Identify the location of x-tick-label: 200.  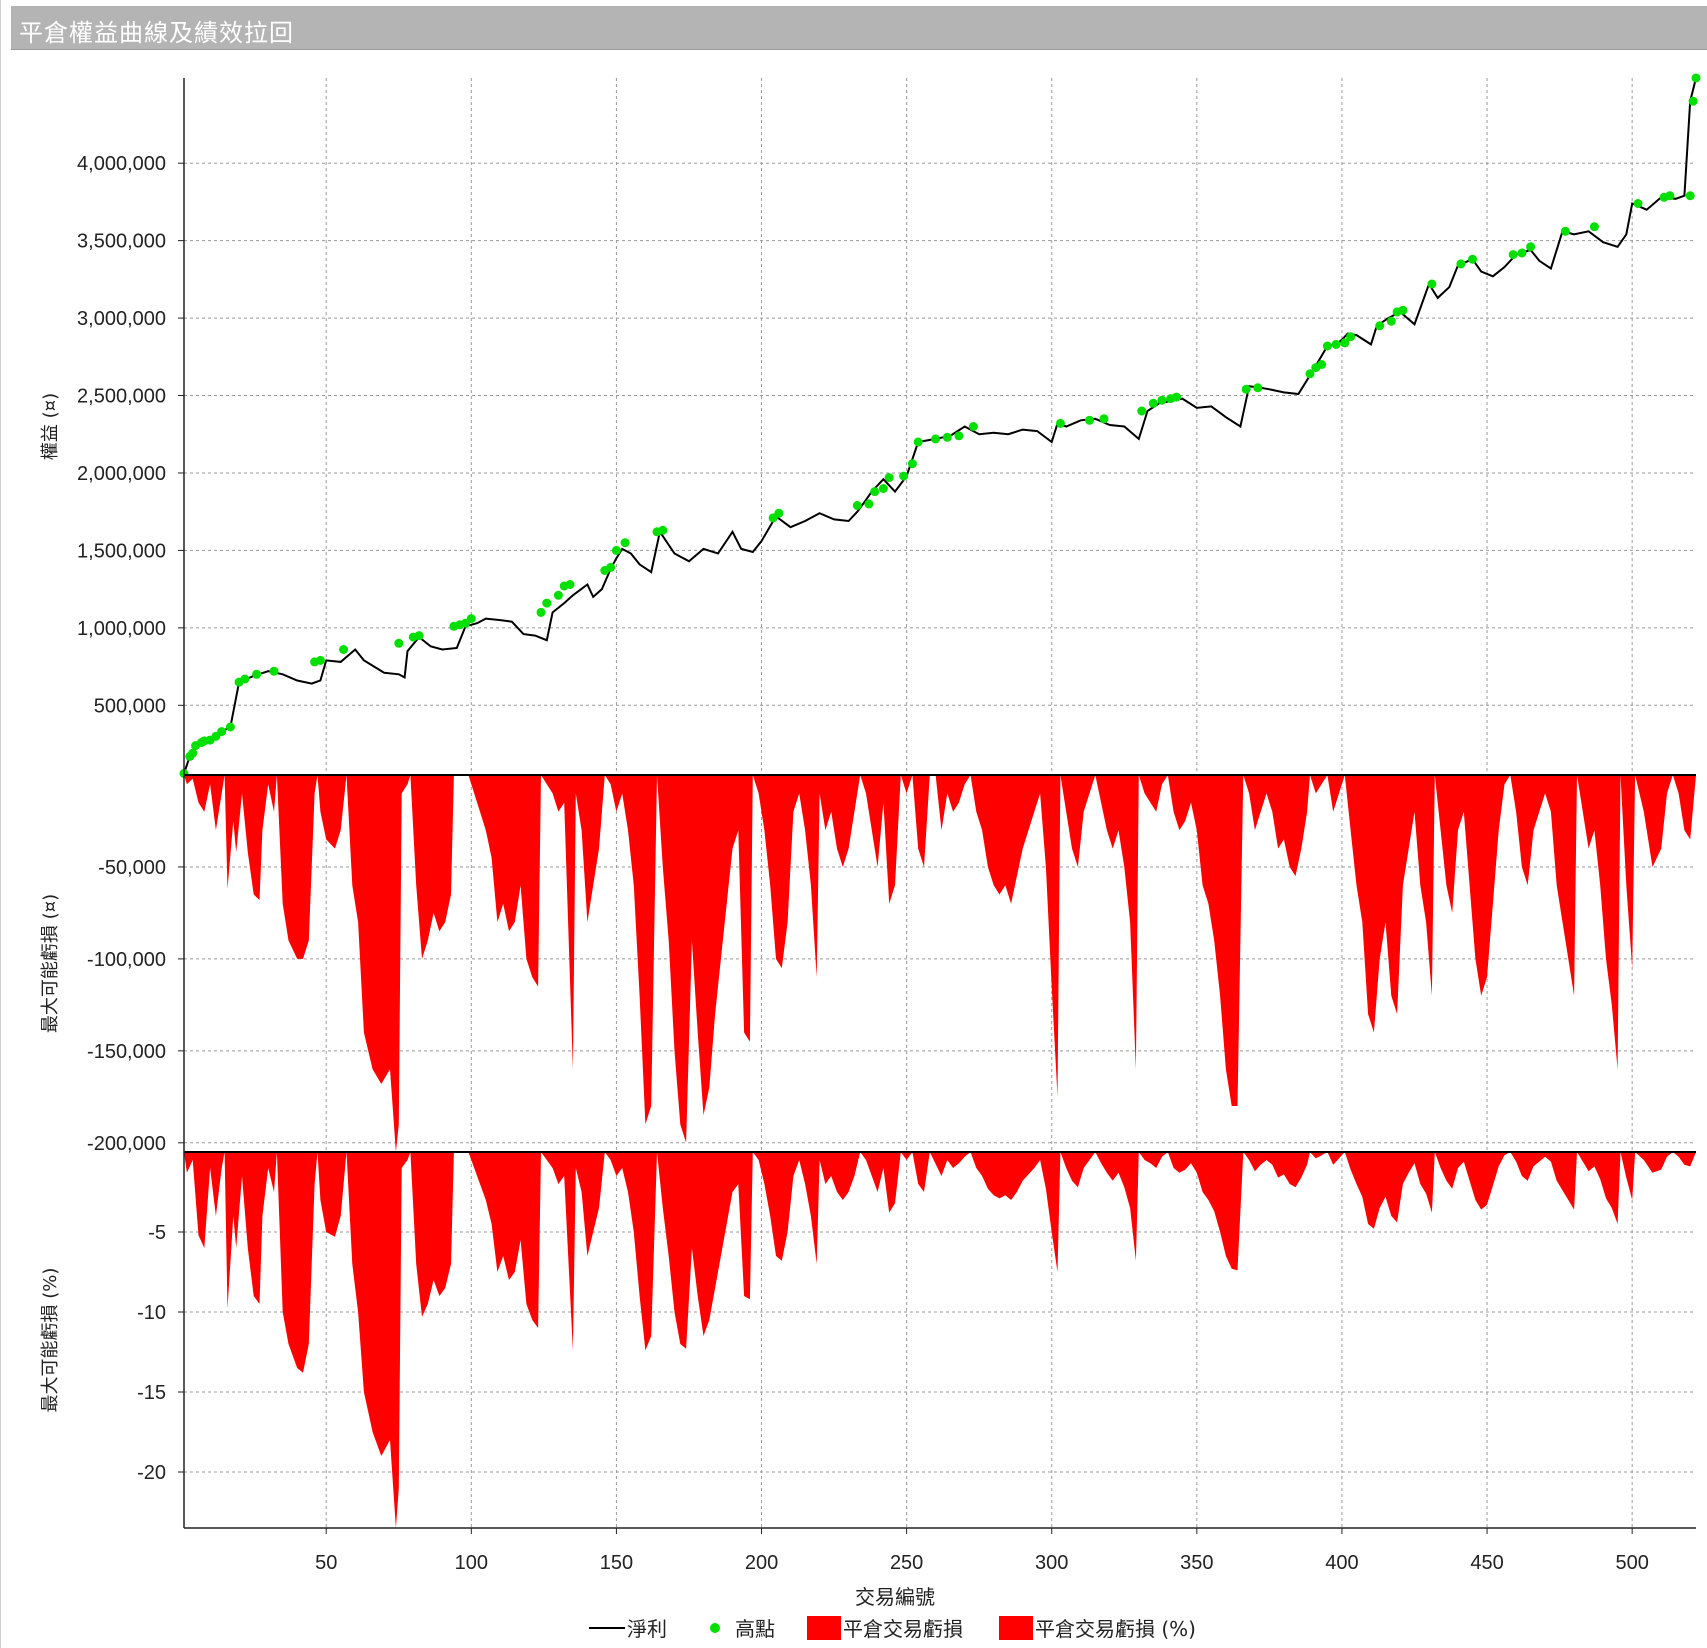
(761, 1563).